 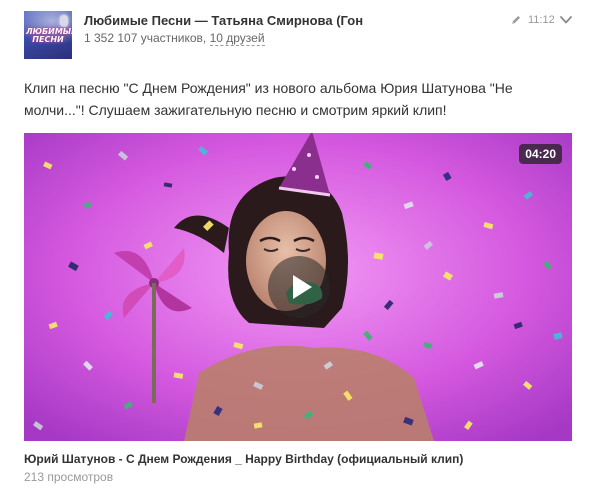 I want to click on chevron-down-icon, so click(x=566, y=20).